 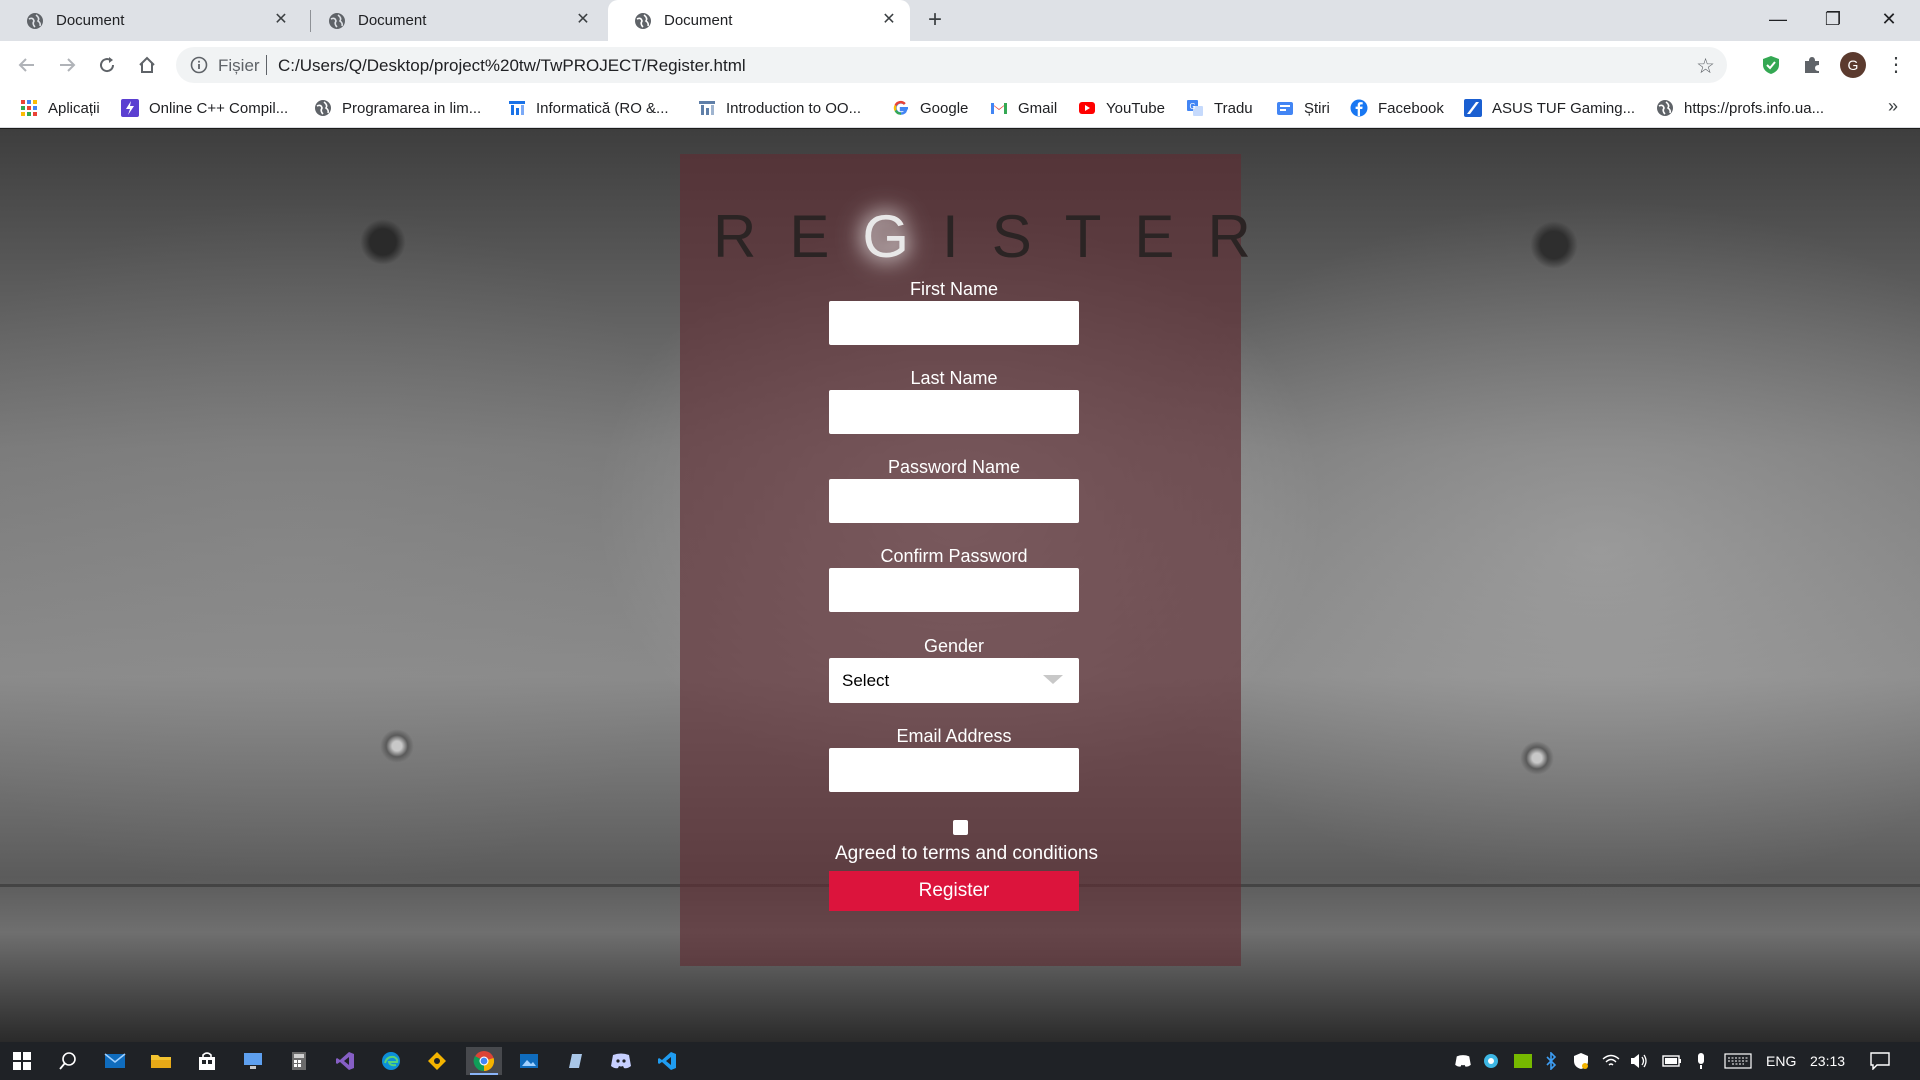 What do you see at coordinates (966, 853) in the screenshot?
I see `terms-label: Agreed to terms and conditions` at bounding box center [966, 853].